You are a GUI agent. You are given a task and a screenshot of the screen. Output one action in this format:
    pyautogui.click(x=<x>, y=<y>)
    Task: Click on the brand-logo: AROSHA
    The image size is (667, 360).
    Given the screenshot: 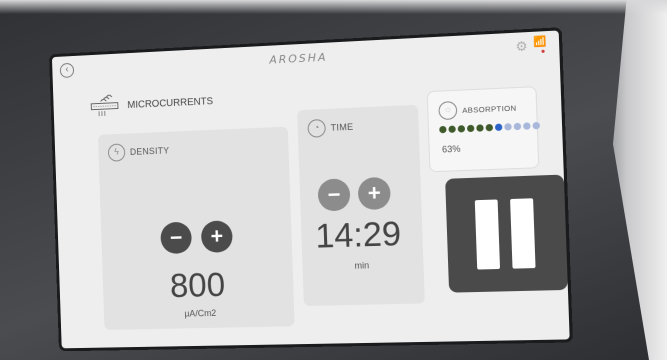 What is the action you would take?
    pyautogui.click(x=298, y=58)
    